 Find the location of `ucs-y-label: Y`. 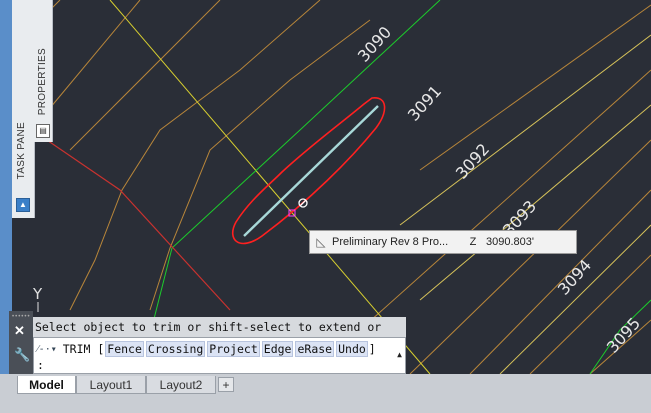

ucs-y-label: Y is located at coordinates (37, 294).